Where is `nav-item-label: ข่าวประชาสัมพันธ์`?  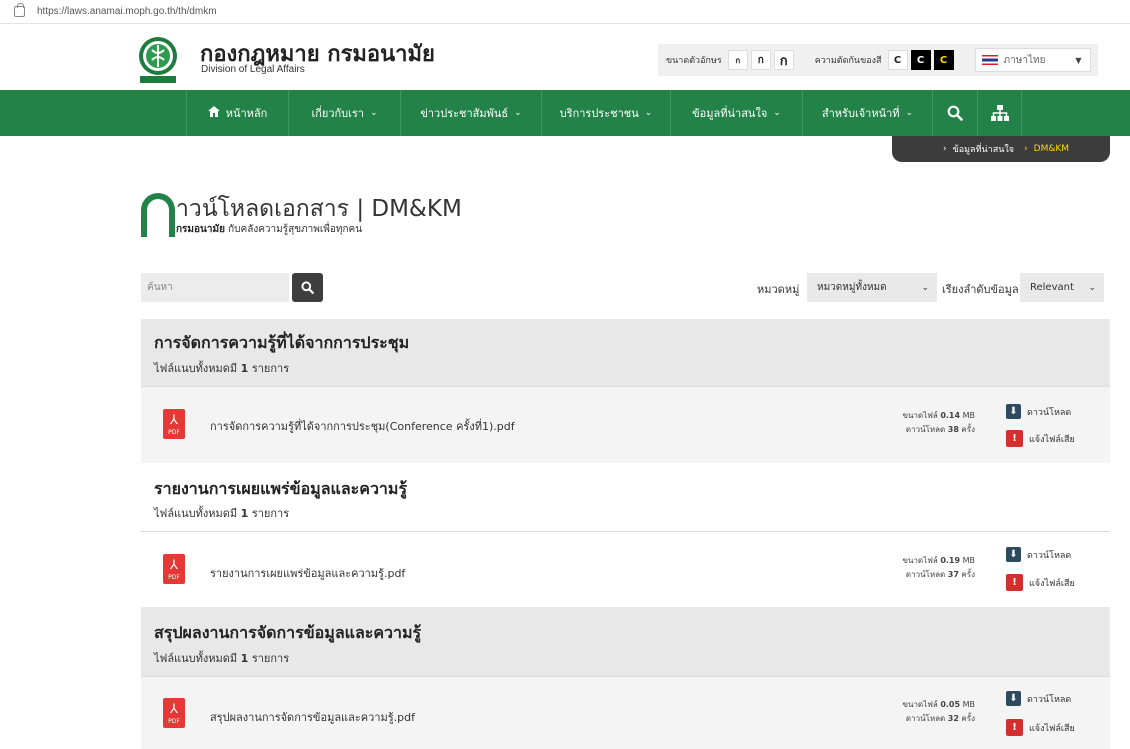
nav-item-label: ข่าวประชาสัมพันธ์ is located at coordinates (464, 113).